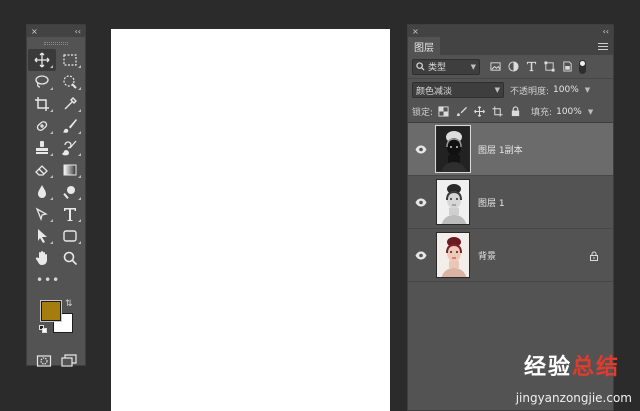 Image resolution: width=640 pixels, height=411 pixels. I want to click on lock-image-pixels-icon, so click(462, 111).